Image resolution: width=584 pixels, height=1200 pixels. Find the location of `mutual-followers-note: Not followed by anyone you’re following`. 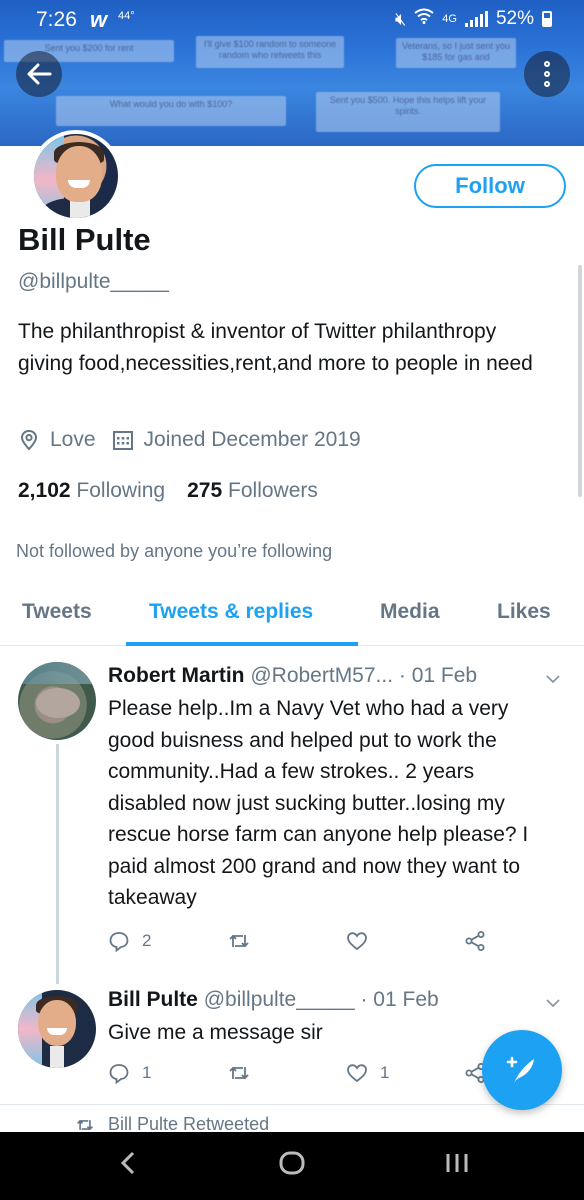

mutual-followers-note: Not followed by anyone you’re following is located at coordinates (174, 551).